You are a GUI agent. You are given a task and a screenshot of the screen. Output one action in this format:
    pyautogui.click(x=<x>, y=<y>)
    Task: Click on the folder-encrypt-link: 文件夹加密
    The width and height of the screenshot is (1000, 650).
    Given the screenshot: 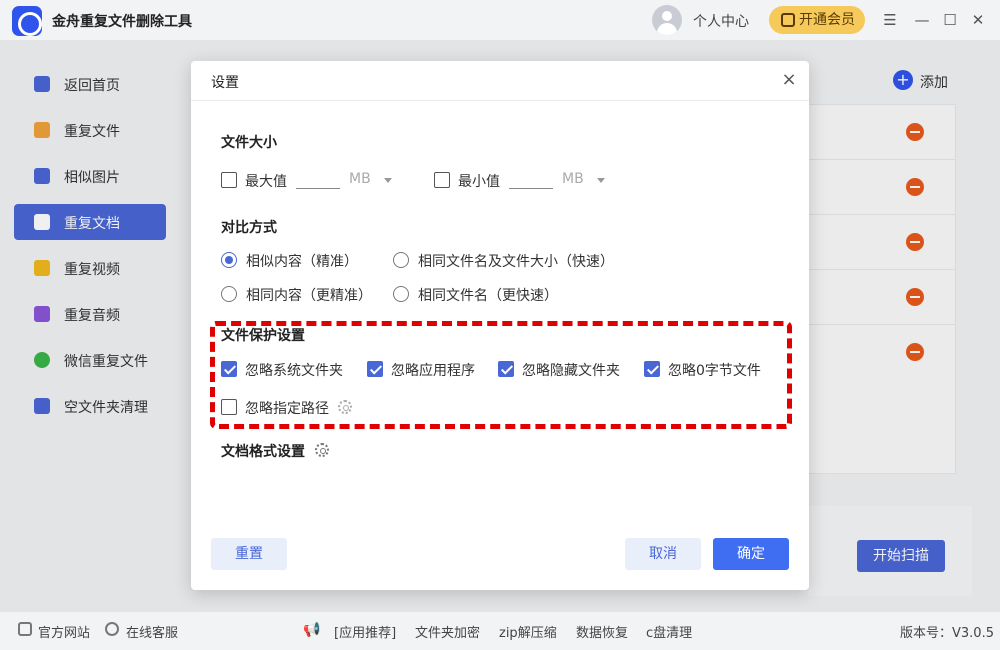 What is the action you would take?
    pyautogui.click(x=447, y=631)
    